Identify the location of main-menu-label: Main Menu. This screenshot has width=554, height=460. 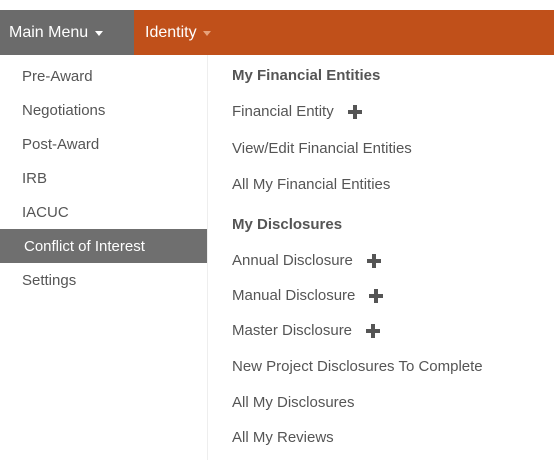
(49, 32).